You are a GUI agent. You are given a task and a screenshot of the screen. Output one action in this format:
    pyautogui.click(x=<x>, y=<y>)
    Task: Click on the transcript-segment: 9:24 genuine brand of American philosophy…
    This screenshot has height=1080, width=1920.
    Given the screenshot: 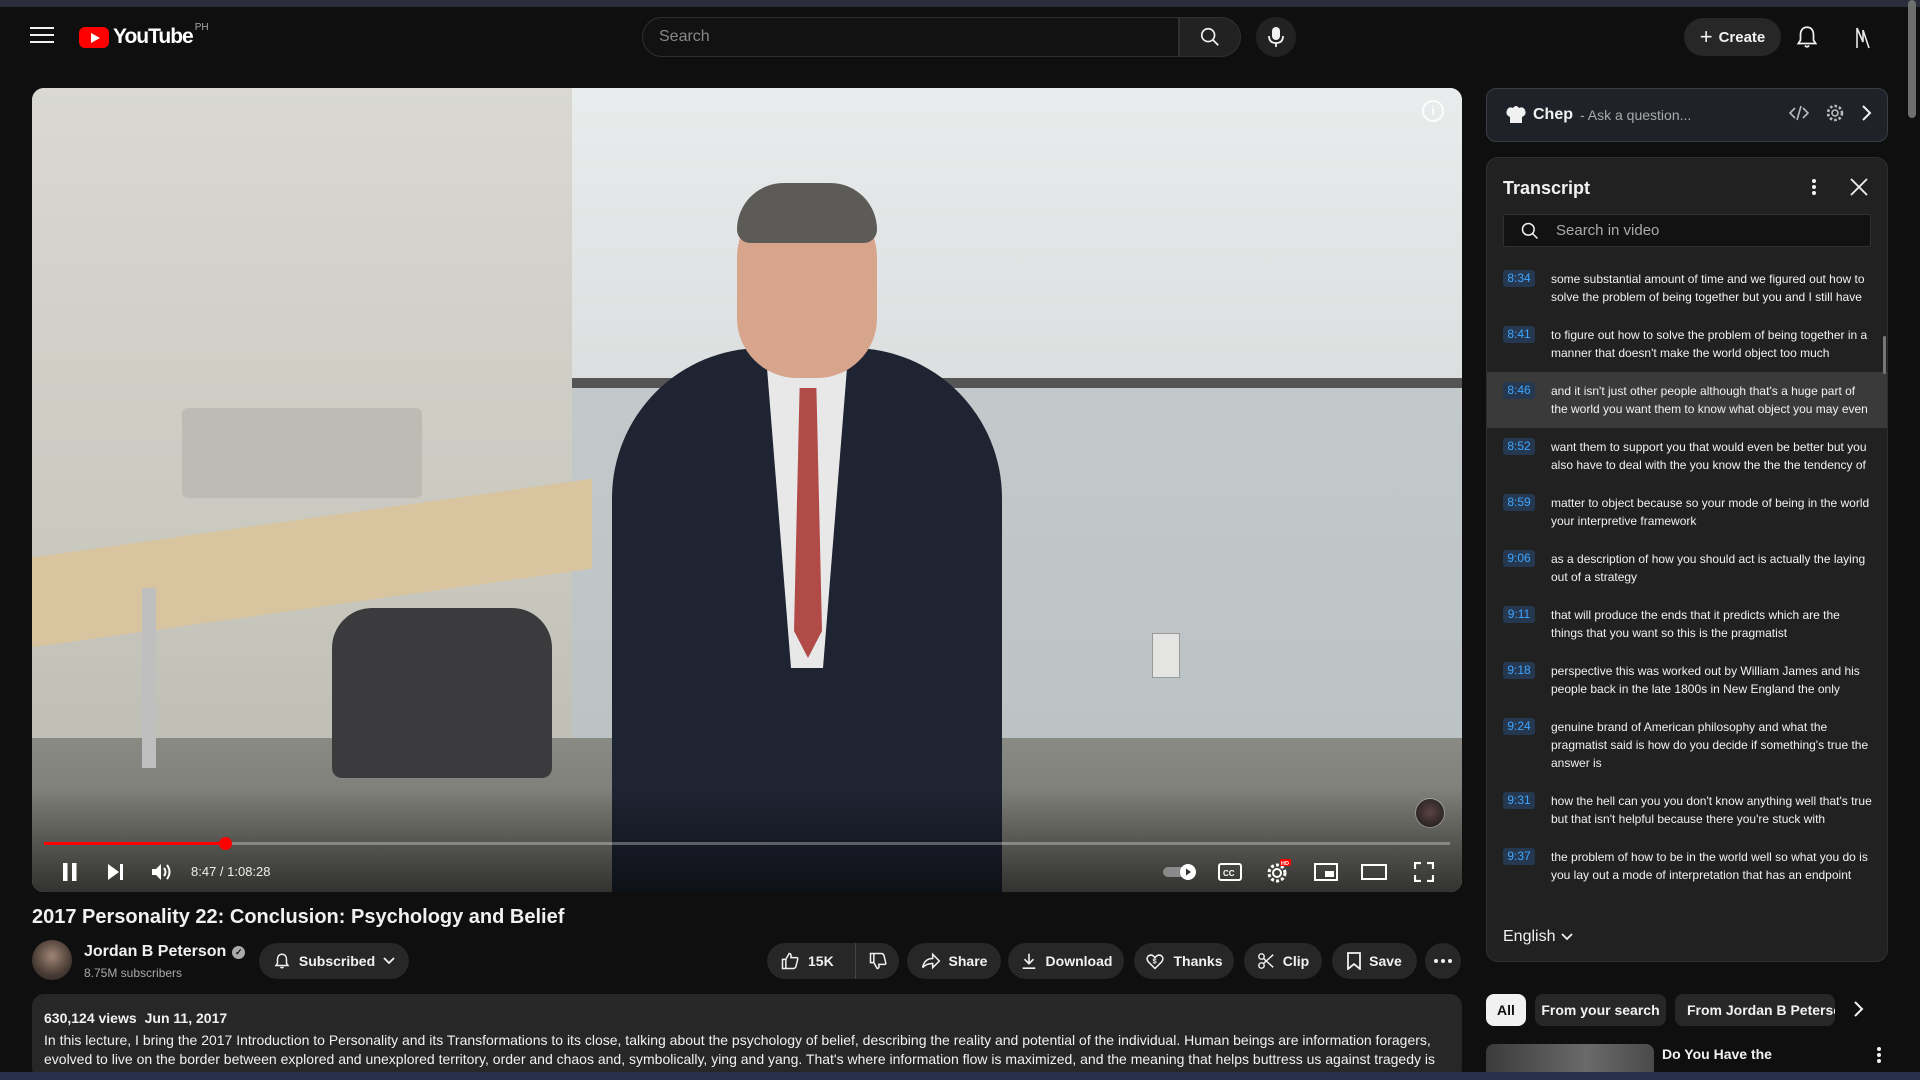 What is the action you would take?
    pyautogui.click(x=1687, y=745)
    